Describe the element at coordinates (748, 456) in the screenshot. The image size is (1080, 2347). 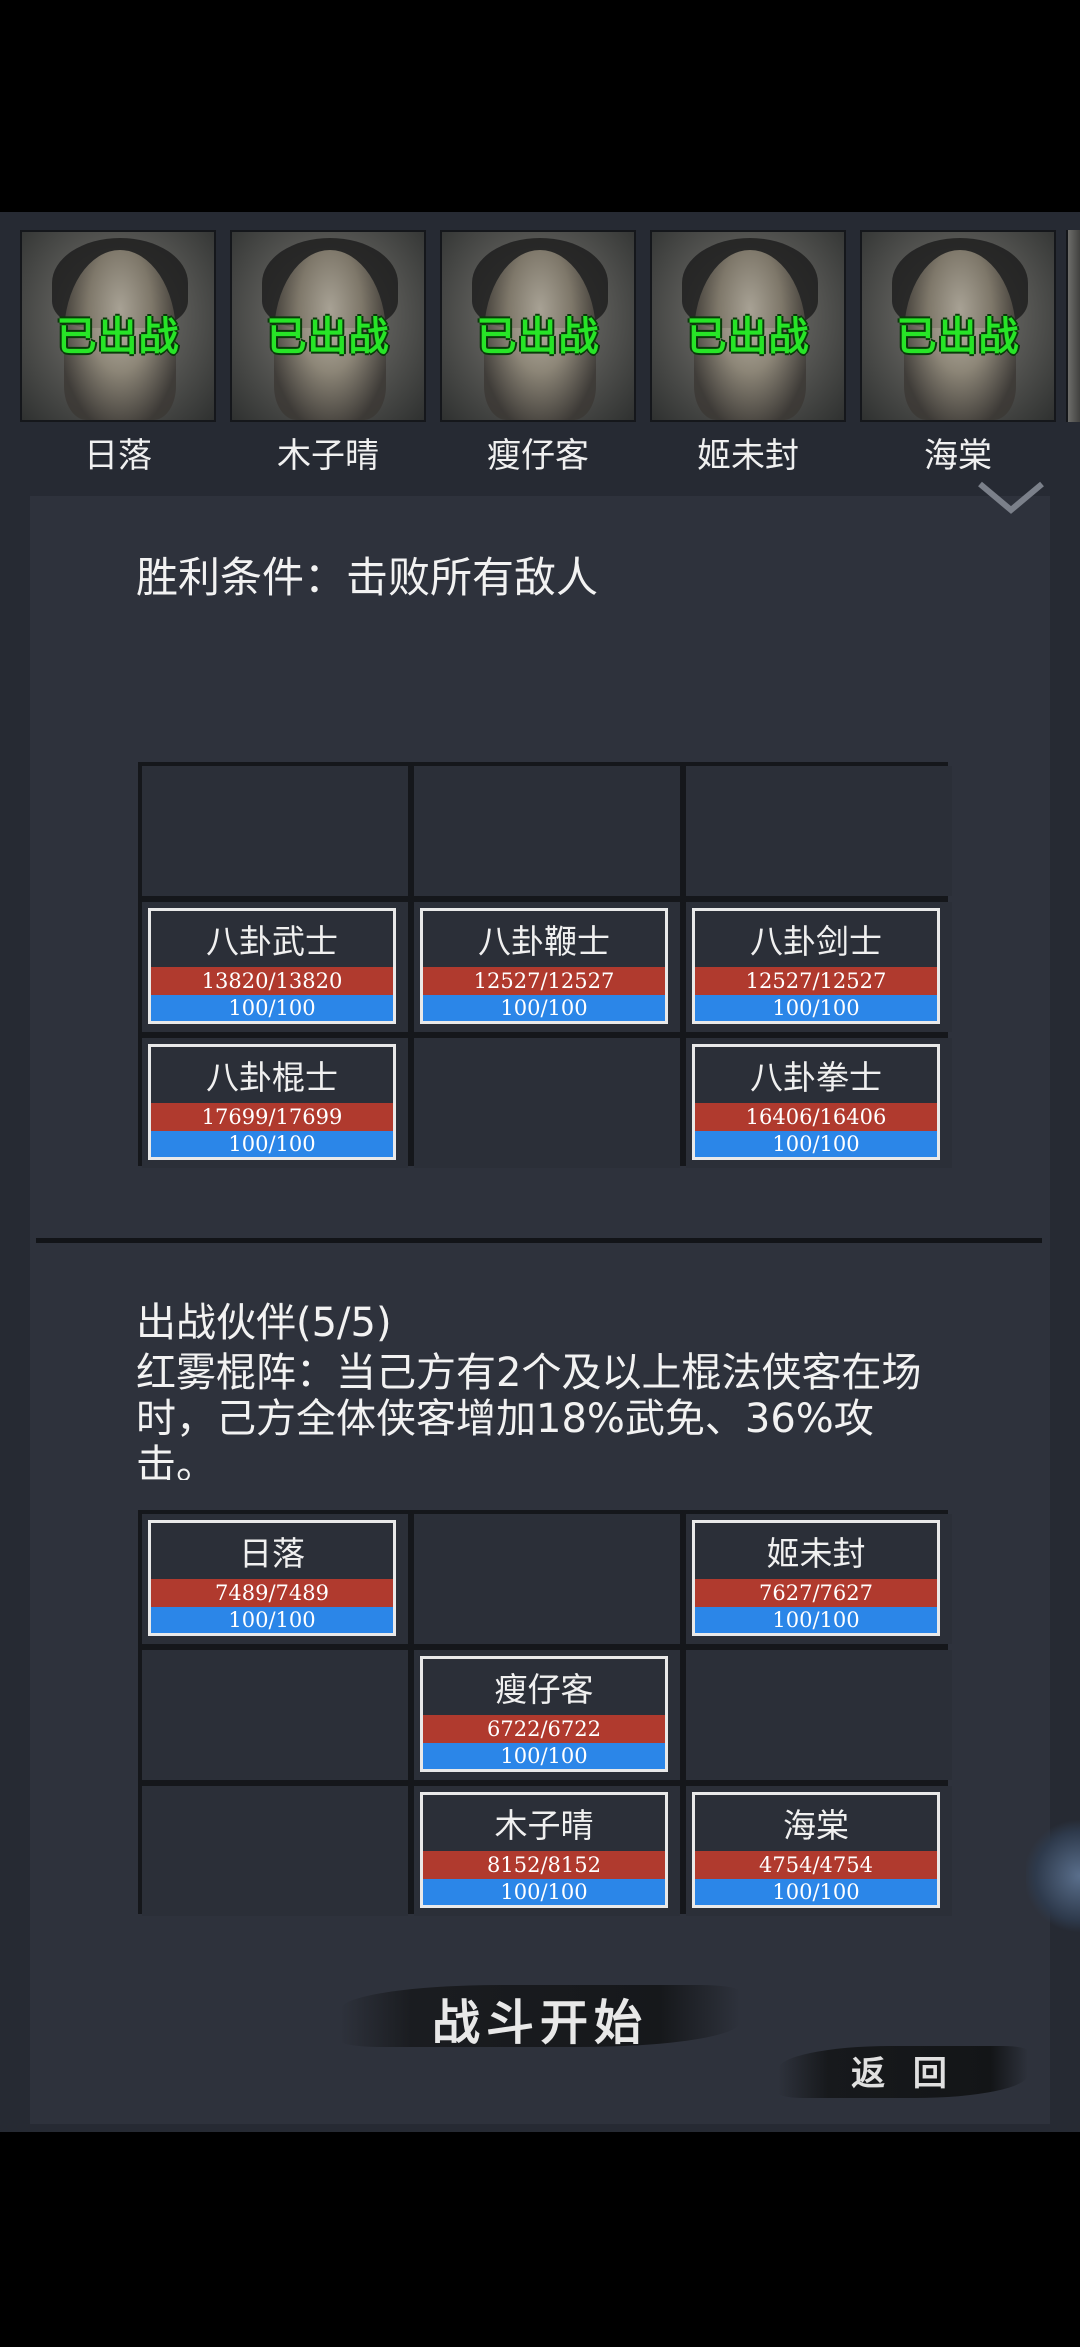
I see `hero-name: 姬未封` at that location.